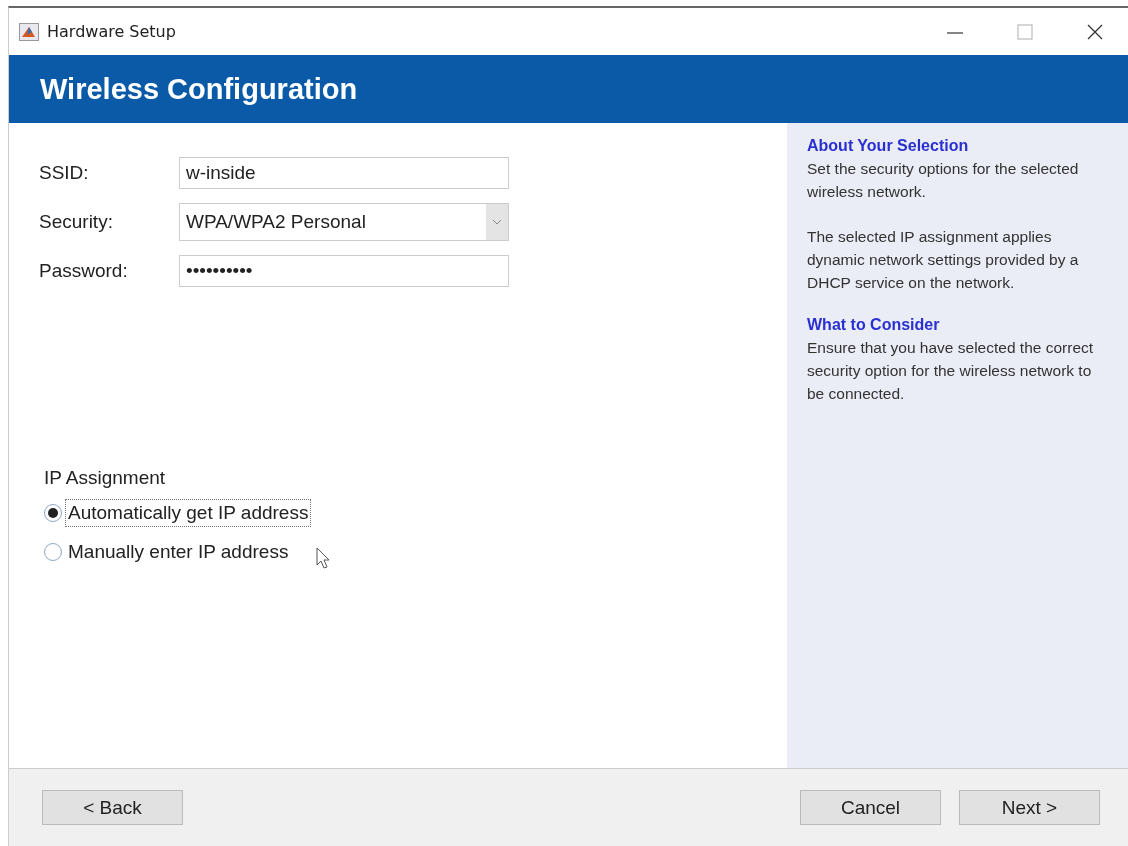 The image size is (1128, 846). I want to click on next-button: Next >, so click(1029, 807).